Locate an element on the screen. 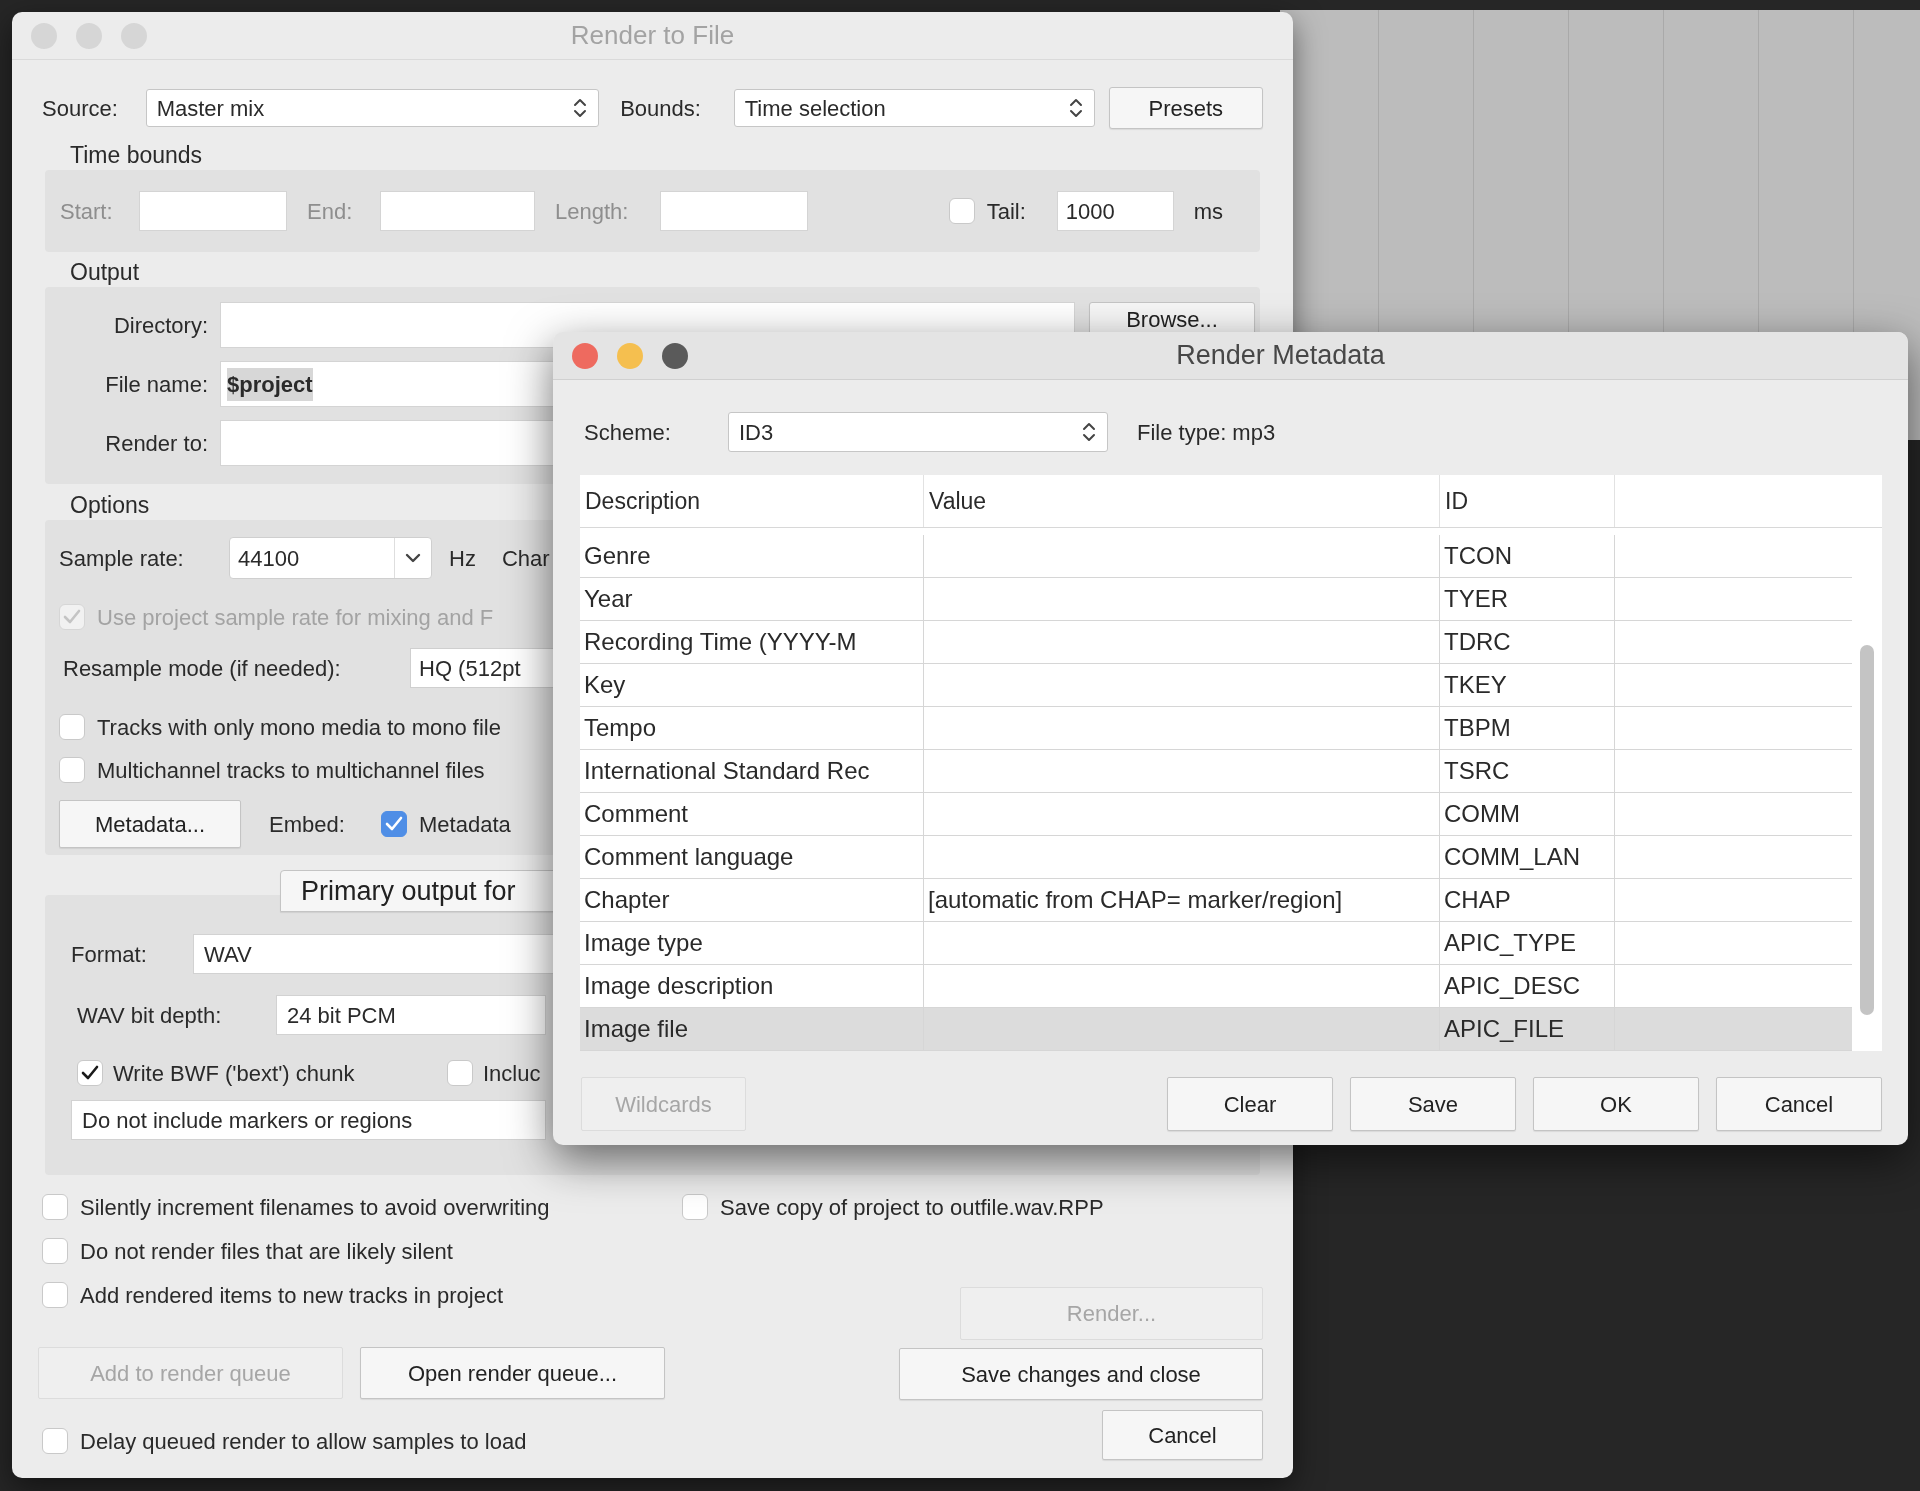 The width and height of the screenshot is (1920, 1491). checkbox-label: Save copy of project to outfile.wav.RPP is located at coordinates (912, 1207).